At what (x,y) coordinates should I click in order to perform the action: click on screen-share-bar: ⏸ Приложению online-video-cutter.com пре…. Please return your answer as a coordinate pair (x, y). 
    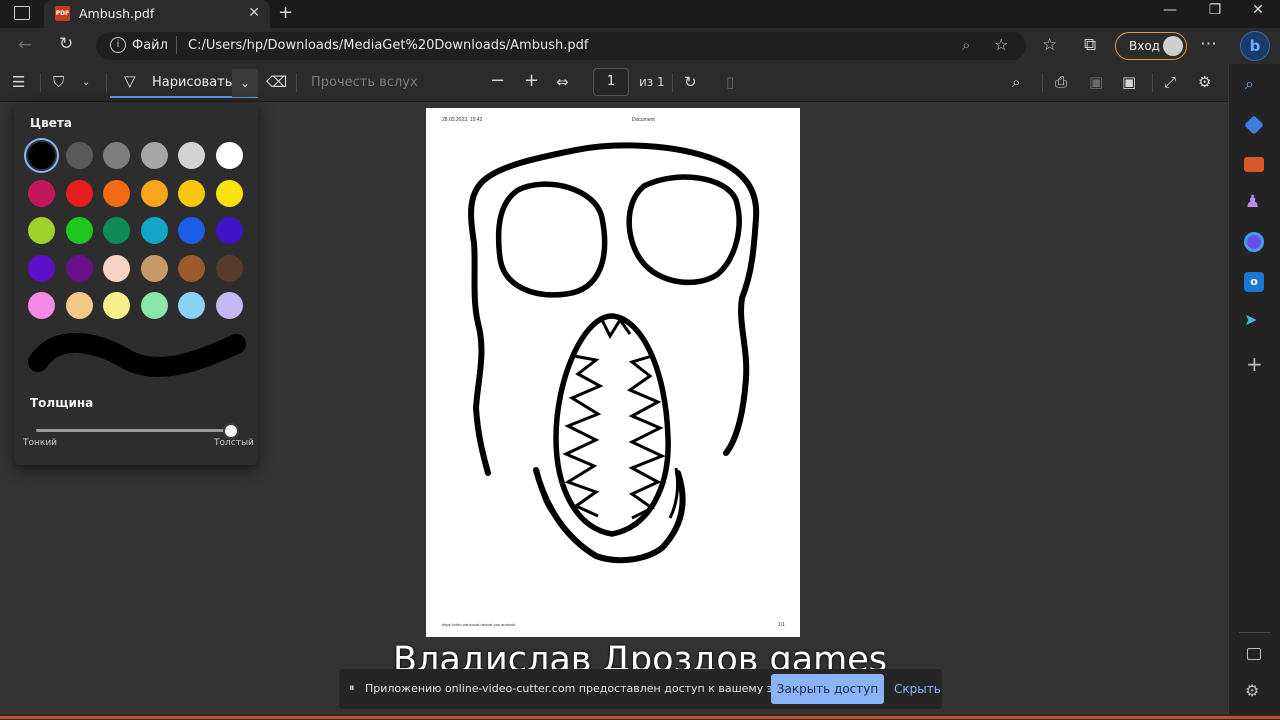
    Looking at the image, I should click on (640, 689).